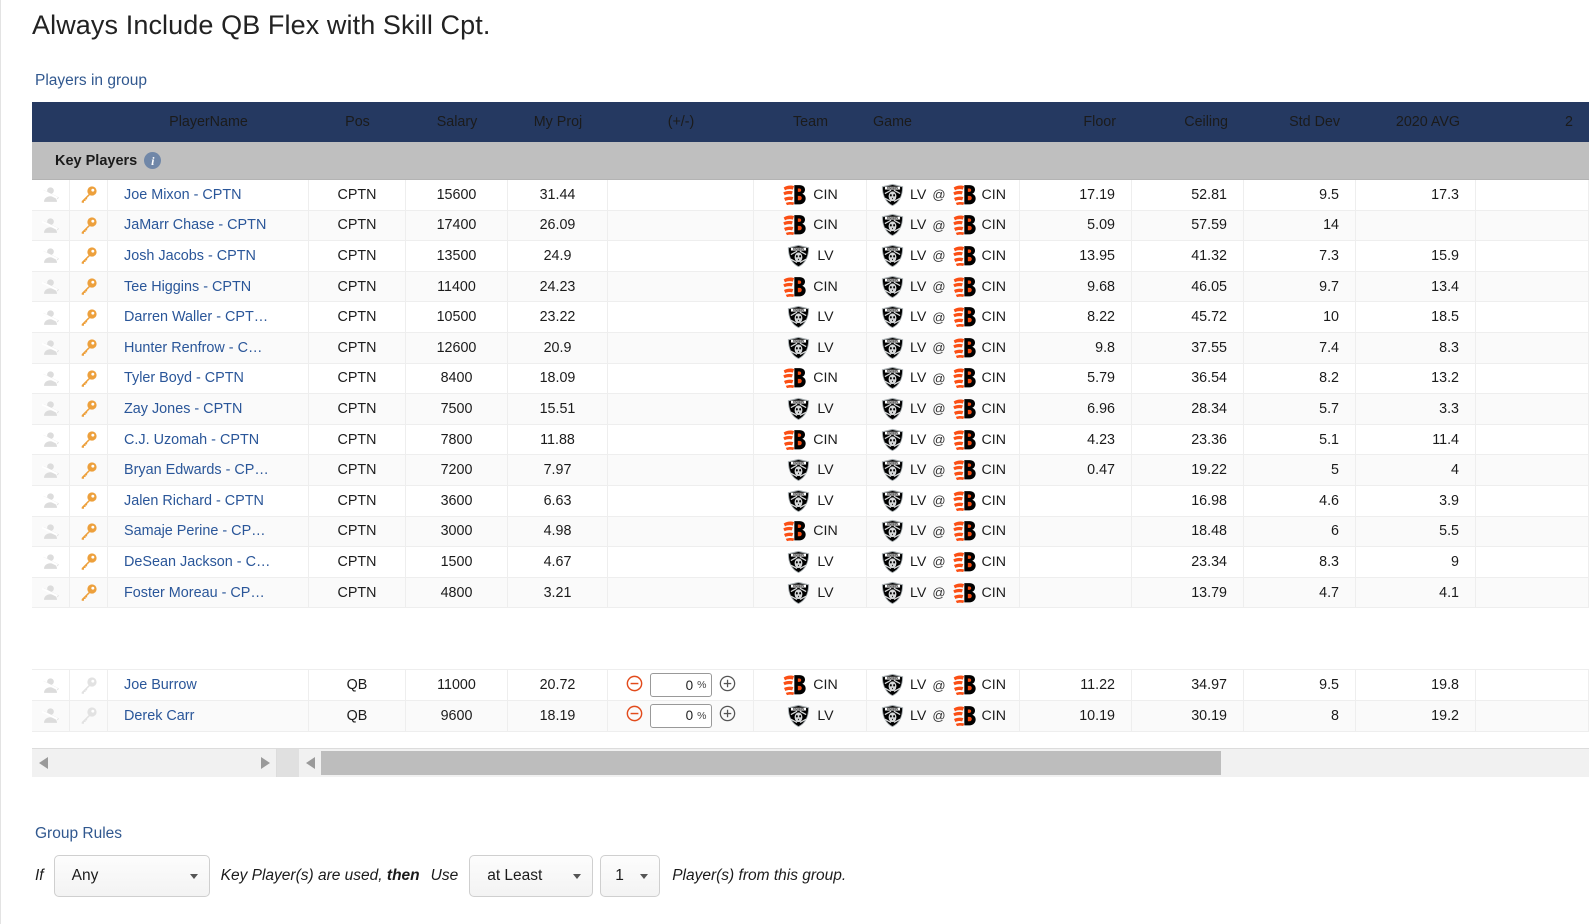 Image resolution: width=1589 pixels, height=924 pixels. What do you see at coordinates (208, 409) in the screenshot?
I see `player-name-link: Zay Jones - CPTN` at bounding box center [208, 409].